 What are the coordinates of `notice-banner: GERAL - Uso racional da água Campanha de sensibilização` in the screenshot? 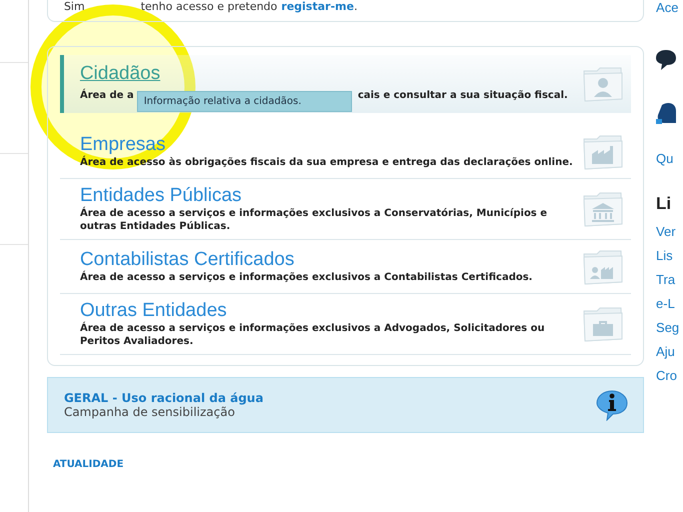 It's located at (345, 405).